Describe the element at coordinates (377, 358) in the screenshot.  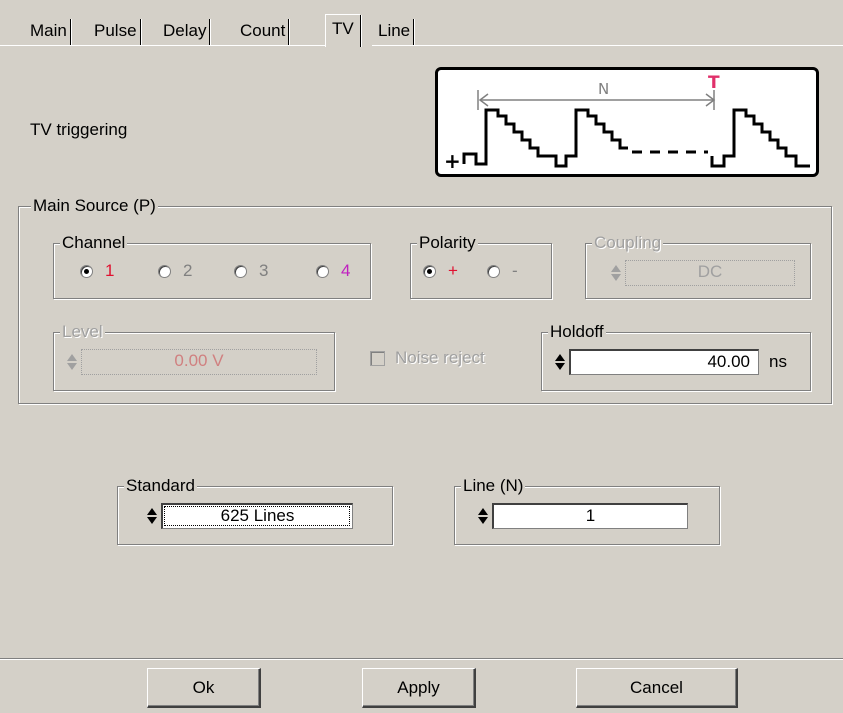
I see `checkbox-icon` at that location.